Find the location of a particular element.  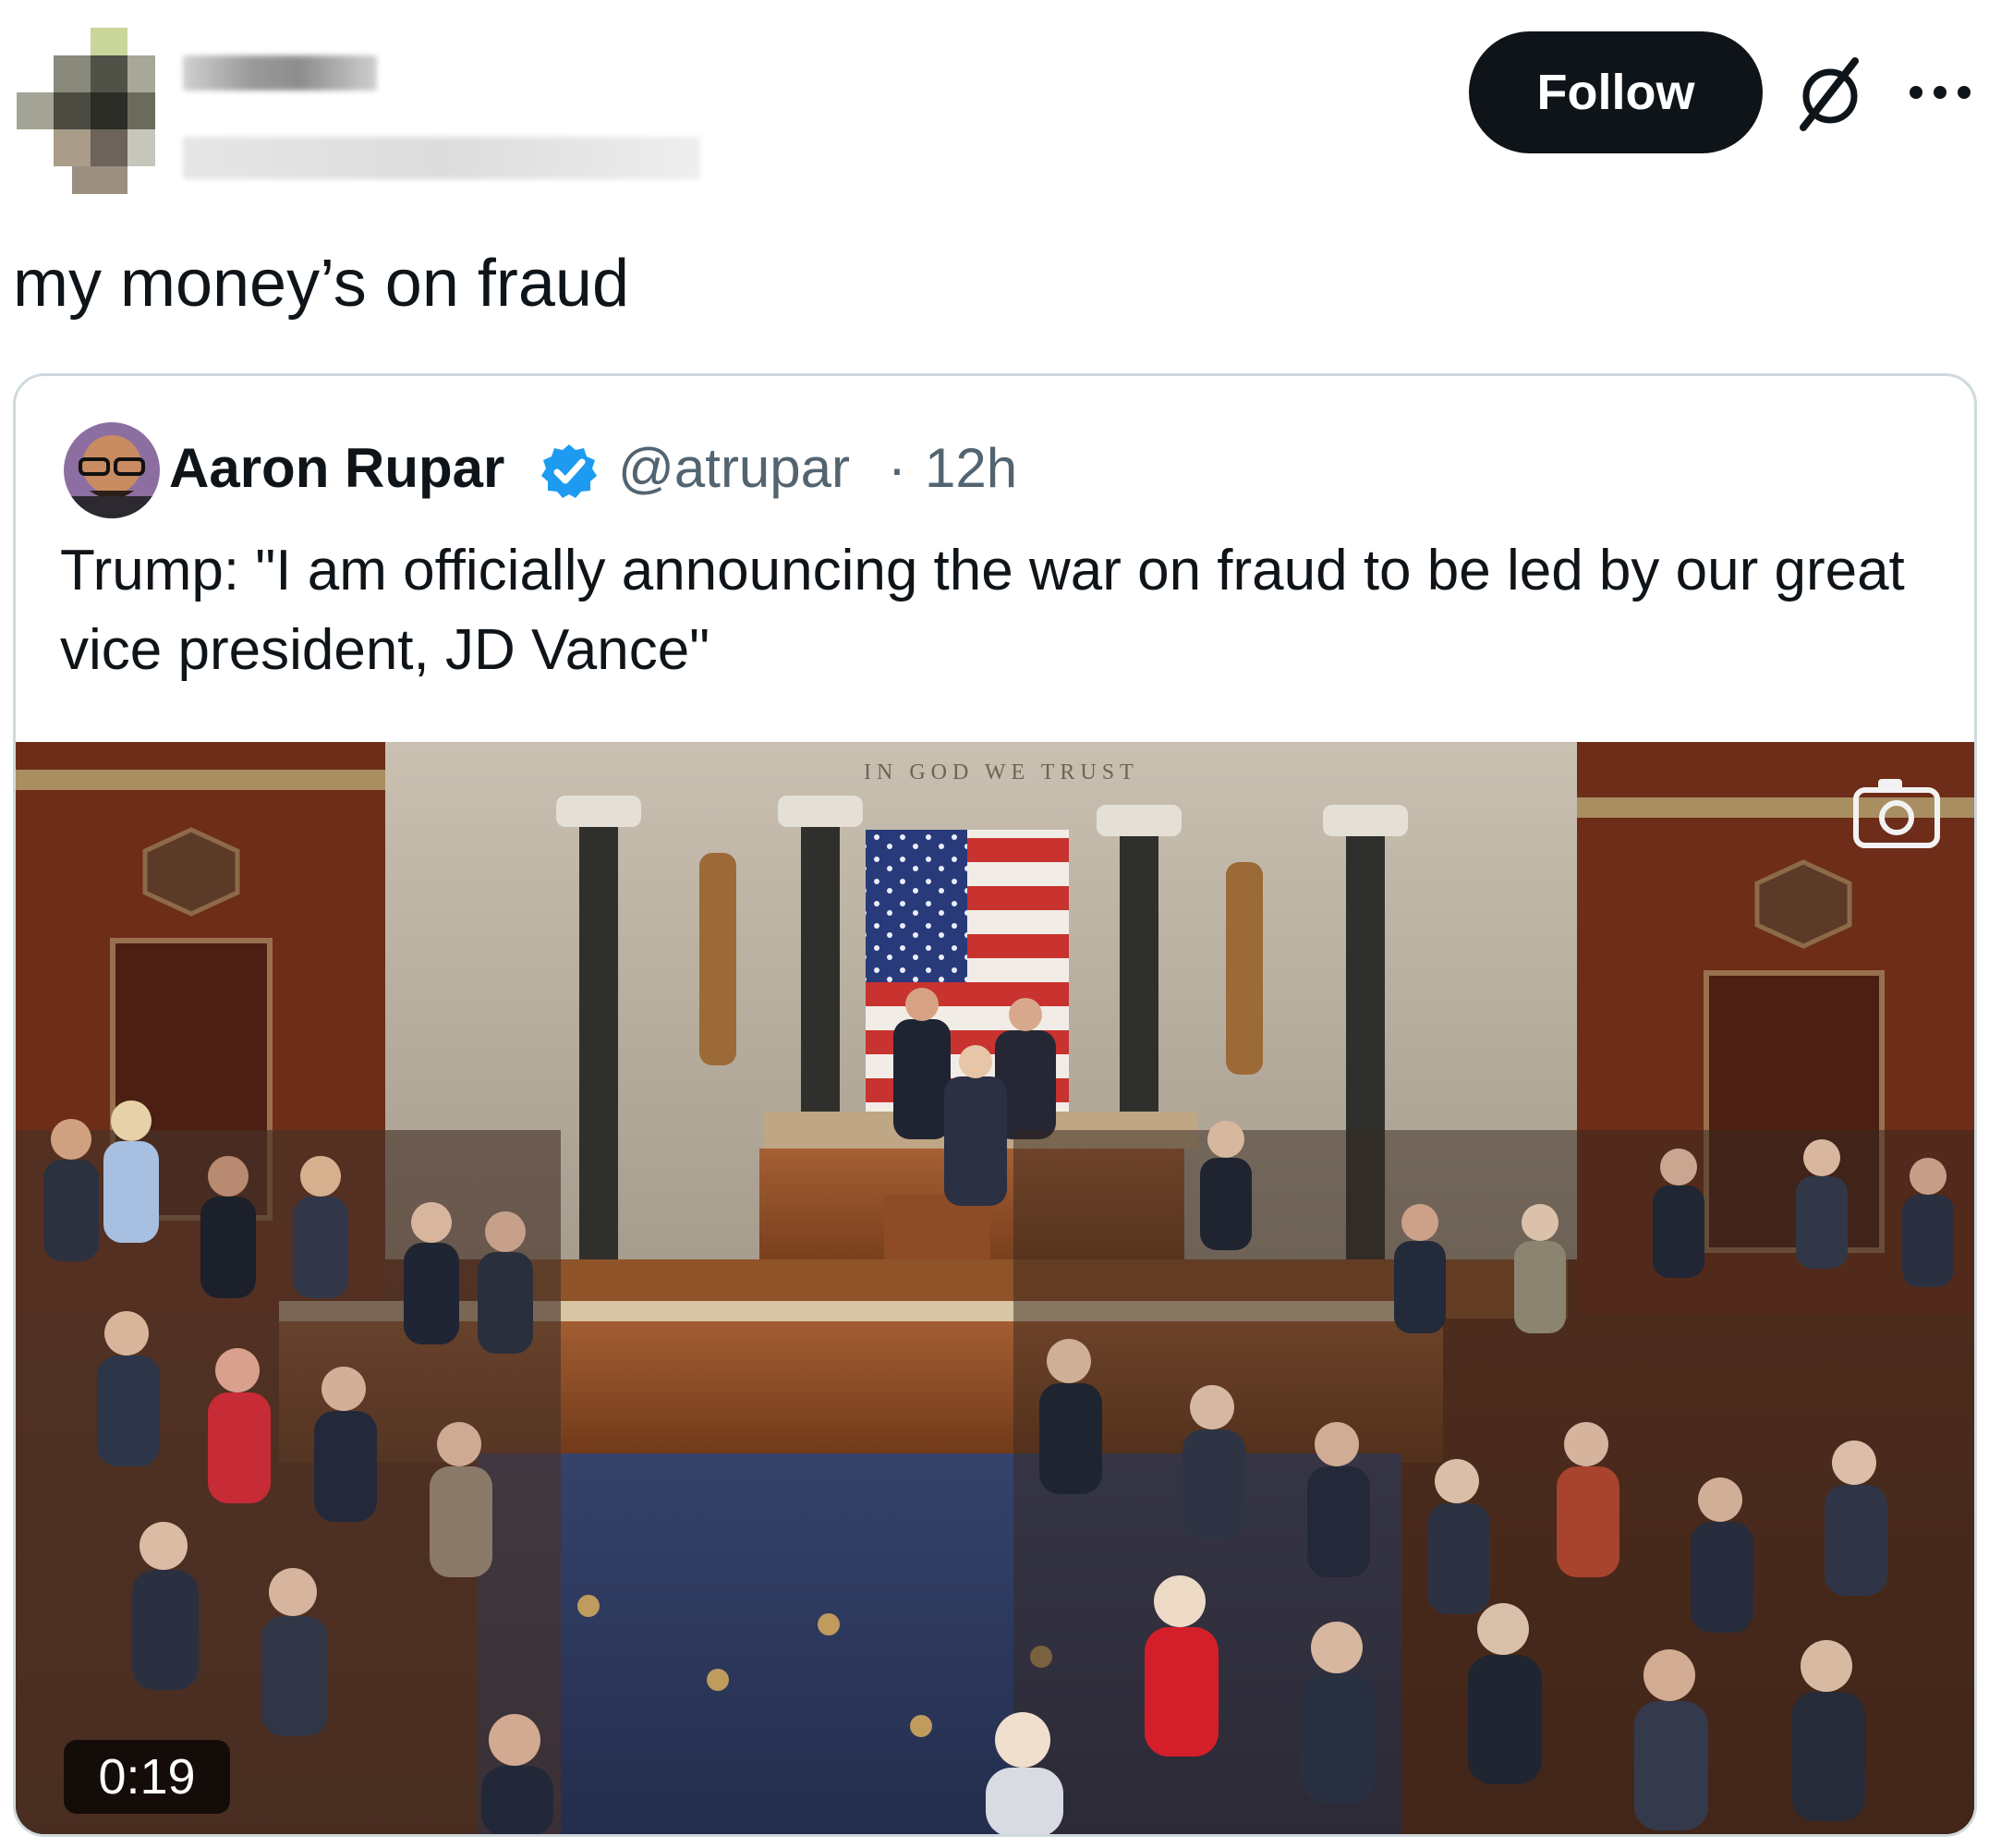

quoted-author-avatar is located at coordinates (112, 470).